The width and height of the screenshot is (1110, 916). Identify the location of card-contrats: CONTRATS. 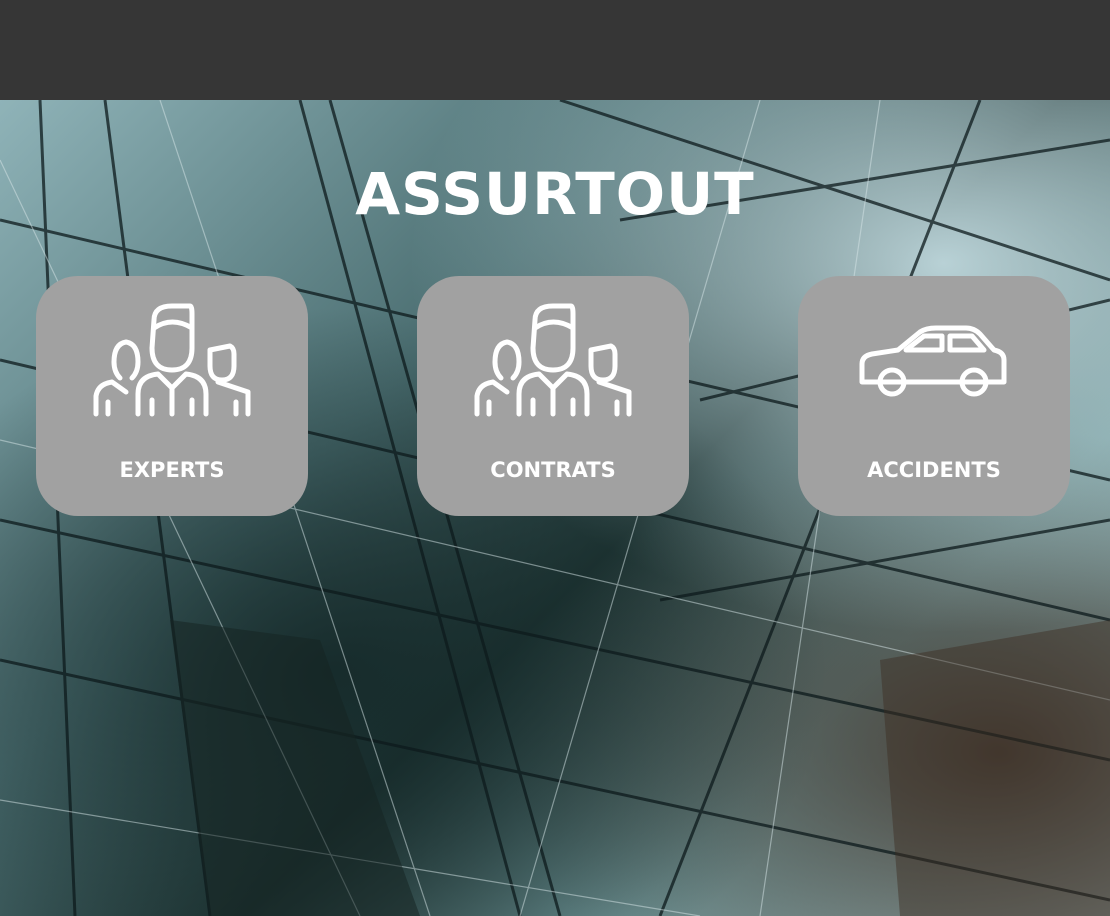
(553, 396).